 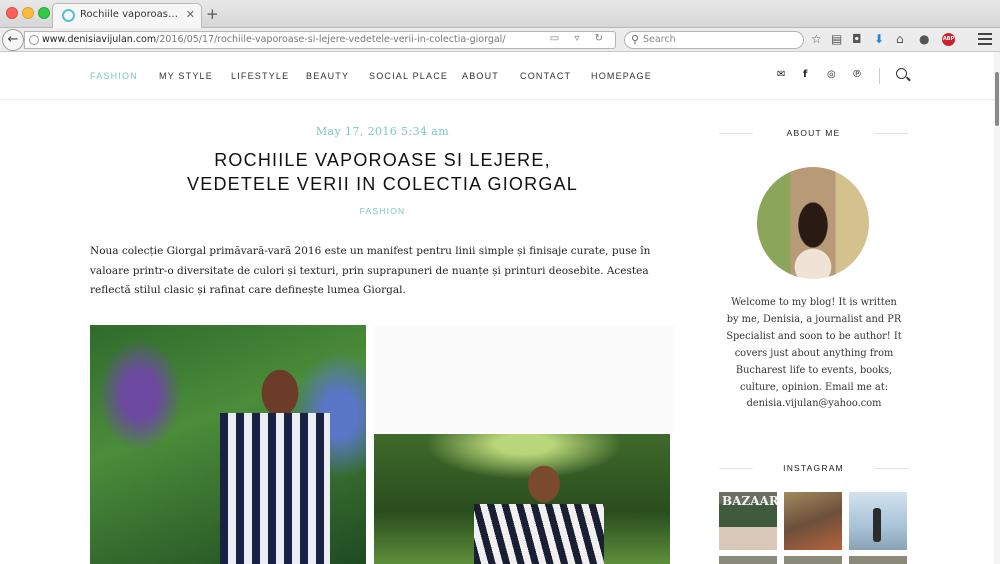 What do you see at coordinates (659, 39) in the screenshot?
I see `search-placeholder: Search` at bounding box center [659, 39].